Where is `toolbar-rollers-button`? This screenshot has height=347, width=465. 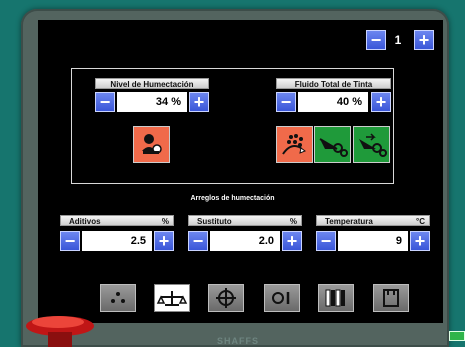 toolbar-rollers-button is located at coordinates (336, 298).